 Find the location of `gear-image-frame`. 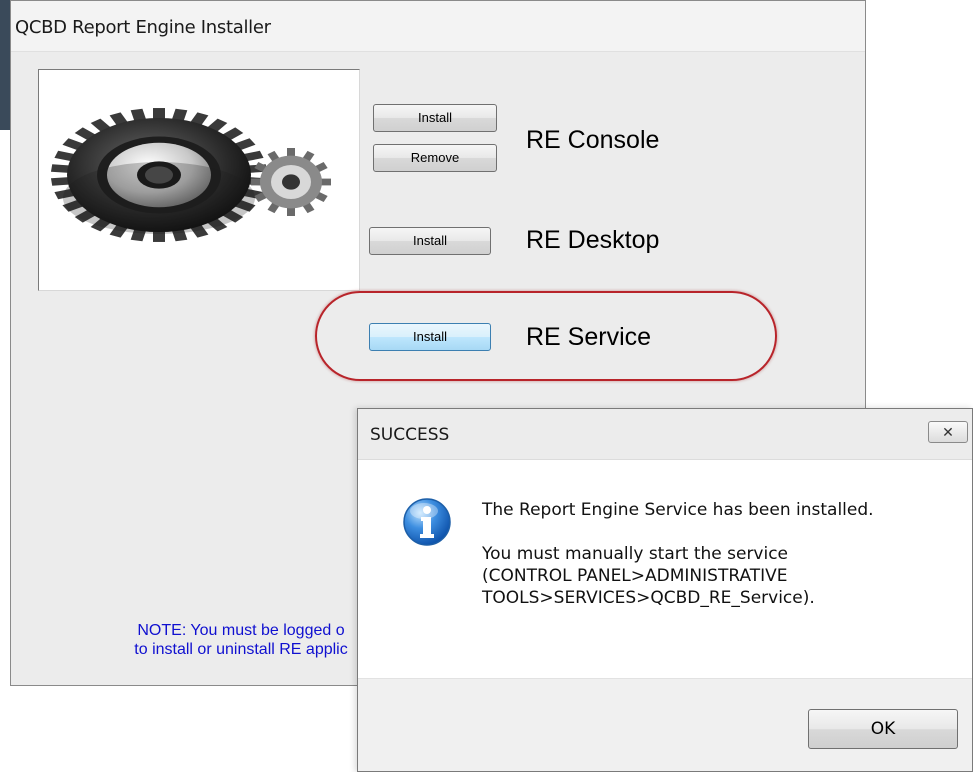

gear-image-frame is located at coordinates (199, 180).